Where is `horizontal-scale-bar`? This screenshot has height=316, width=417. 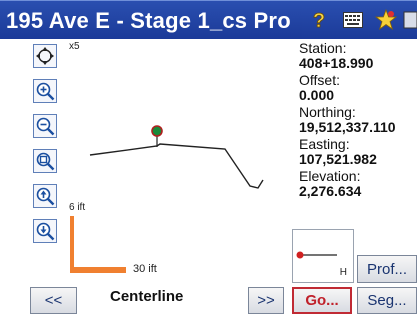
horizontal-scale-bar is located at coordinates (98, 270).